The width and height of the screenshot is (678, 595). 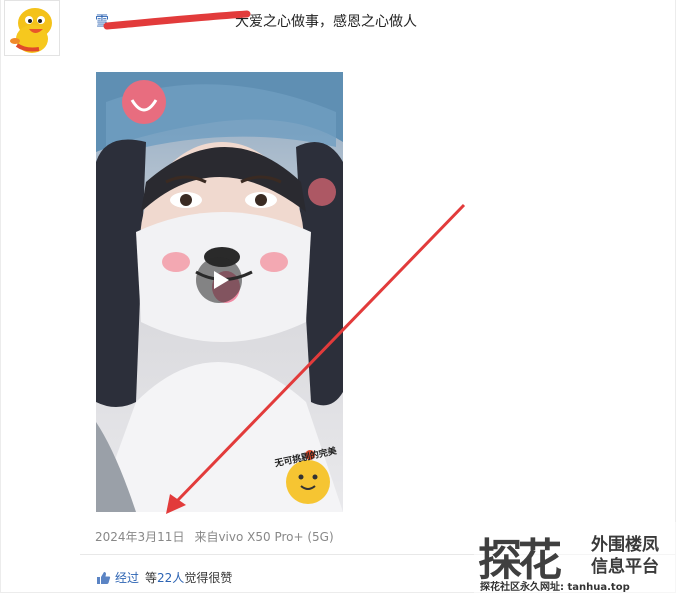 I want to click on play-icon, so click(x=221, y=280).